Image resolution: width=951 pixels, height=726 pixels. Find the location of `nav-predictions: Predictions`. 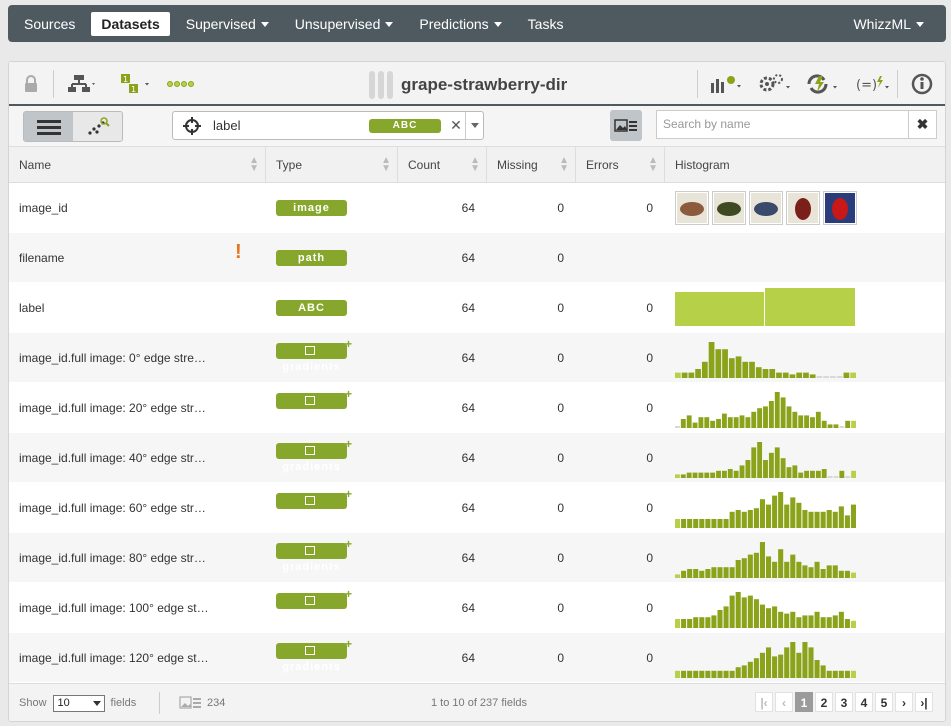

nav-predictions: Predictions is located at coordinates (460, 24).